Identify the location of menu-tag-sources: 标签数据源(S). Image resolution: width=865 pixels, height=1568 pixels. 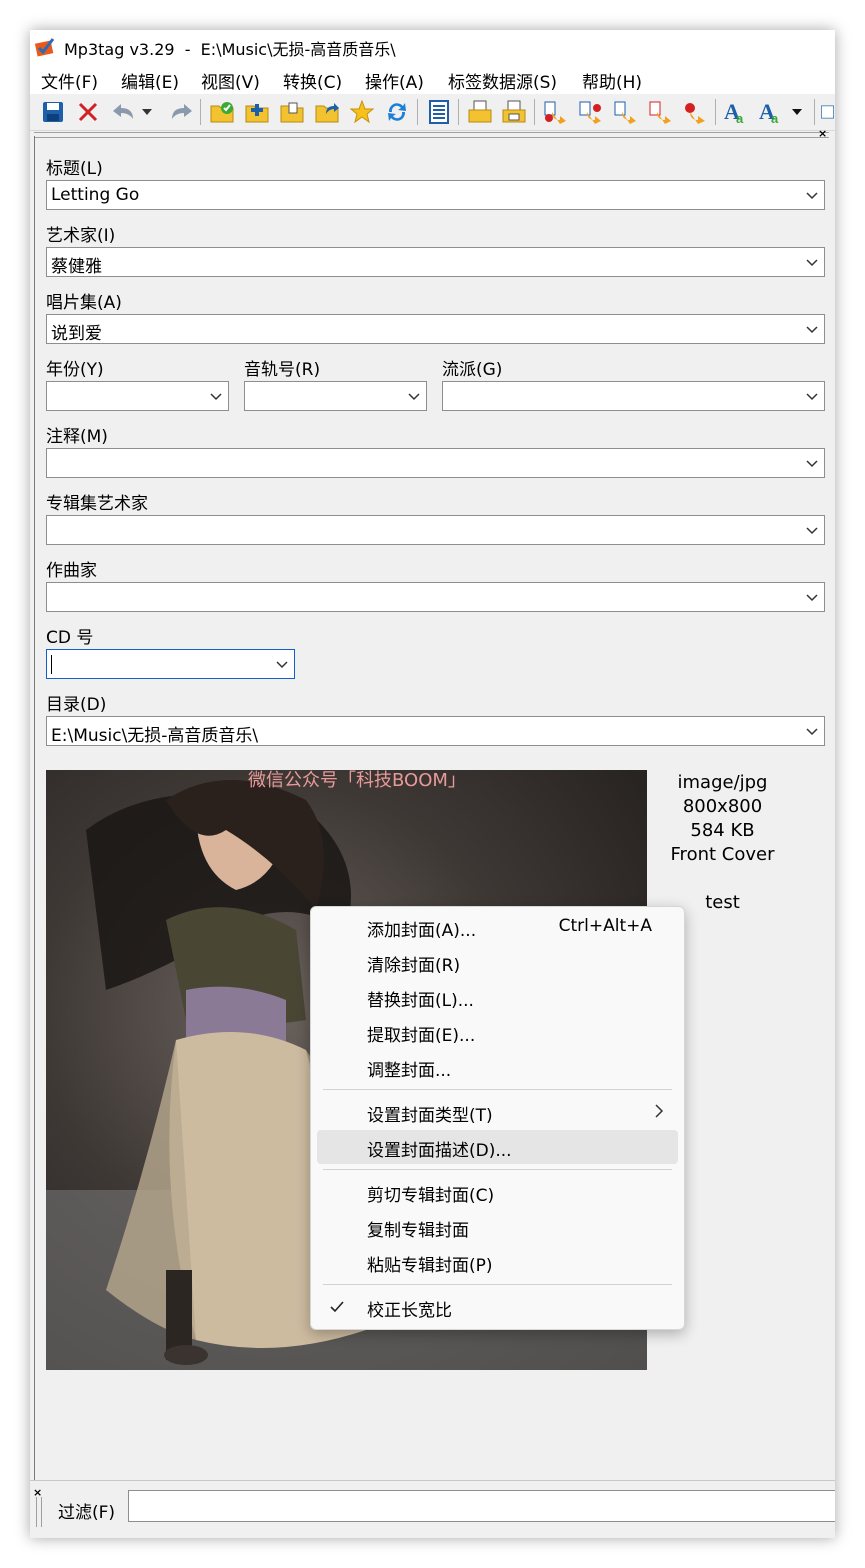
(502, 80).